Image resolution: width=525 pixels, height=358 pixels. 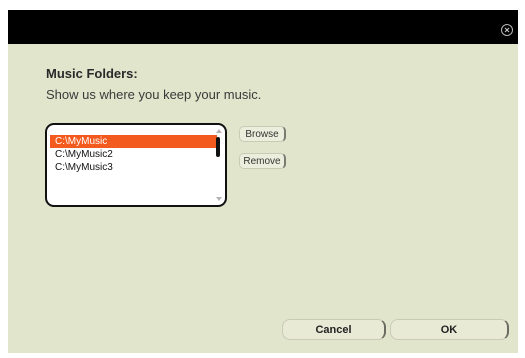 I want to click on close-button, so click(x=507, y=30).